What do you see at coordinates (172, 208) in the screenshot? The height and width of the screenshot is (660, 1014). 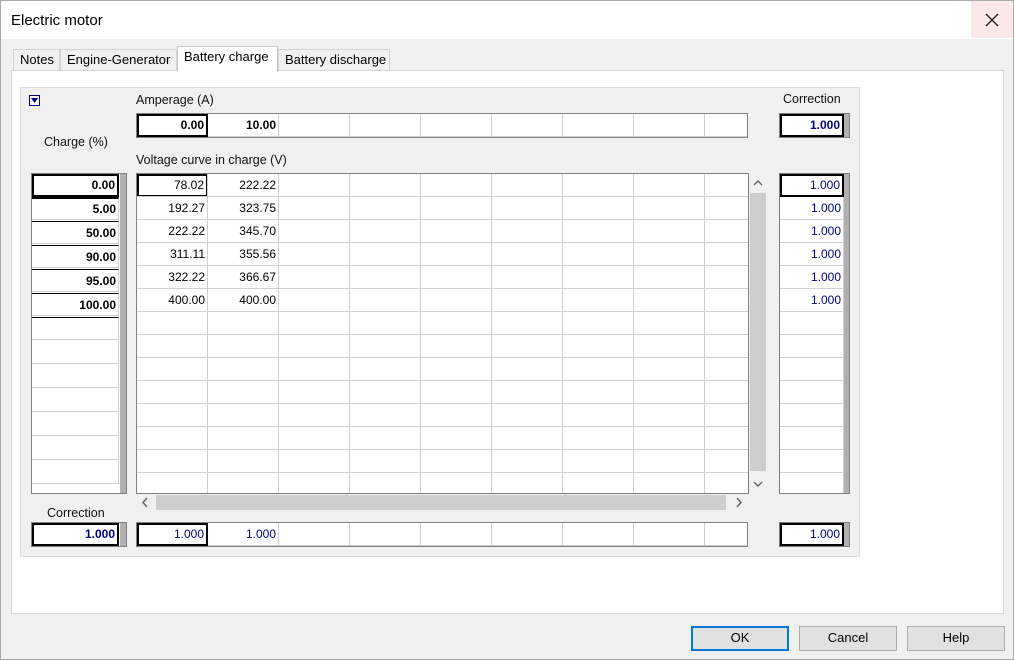 I see `voltage-cell: 192.27` at bounding box center [172, 208].